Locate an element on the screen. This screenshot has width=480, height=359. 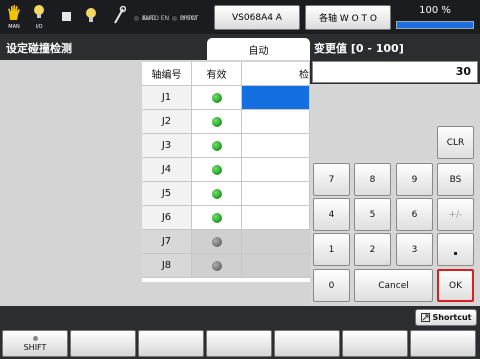
shift-button: SHIFT is located at coordinates (35, 343).